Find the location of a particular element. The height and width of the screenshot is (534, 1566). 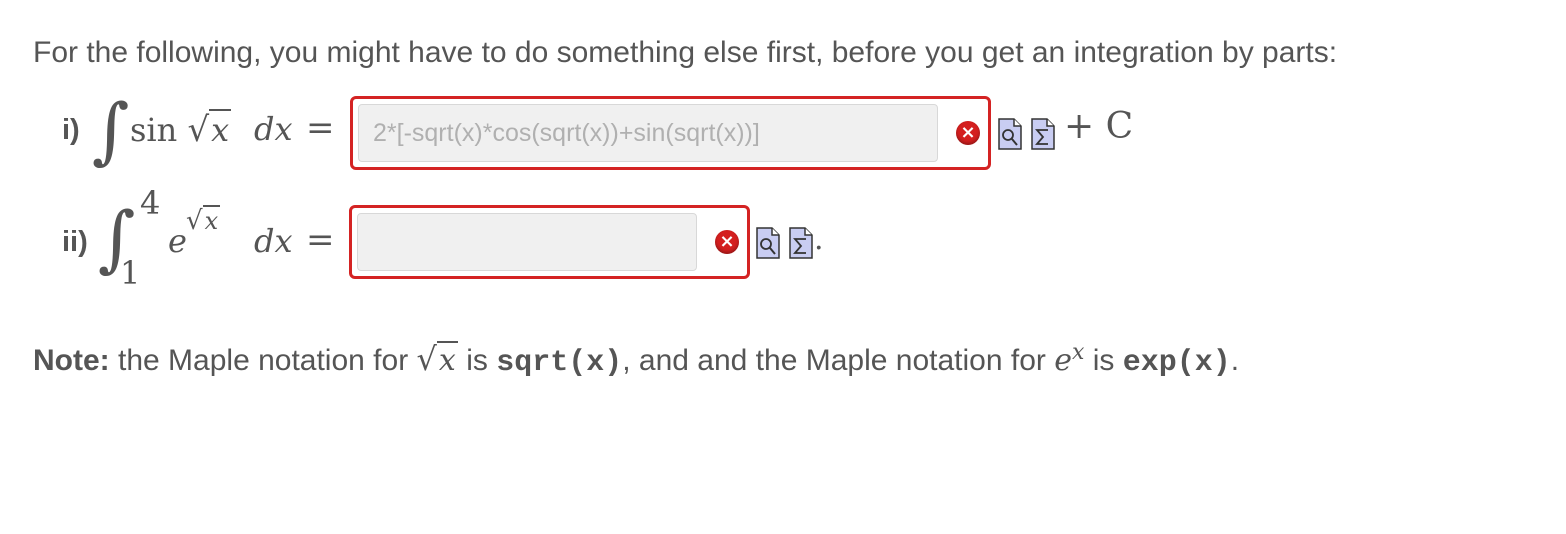

sentence-period: . is located at coordinates (819, 239).